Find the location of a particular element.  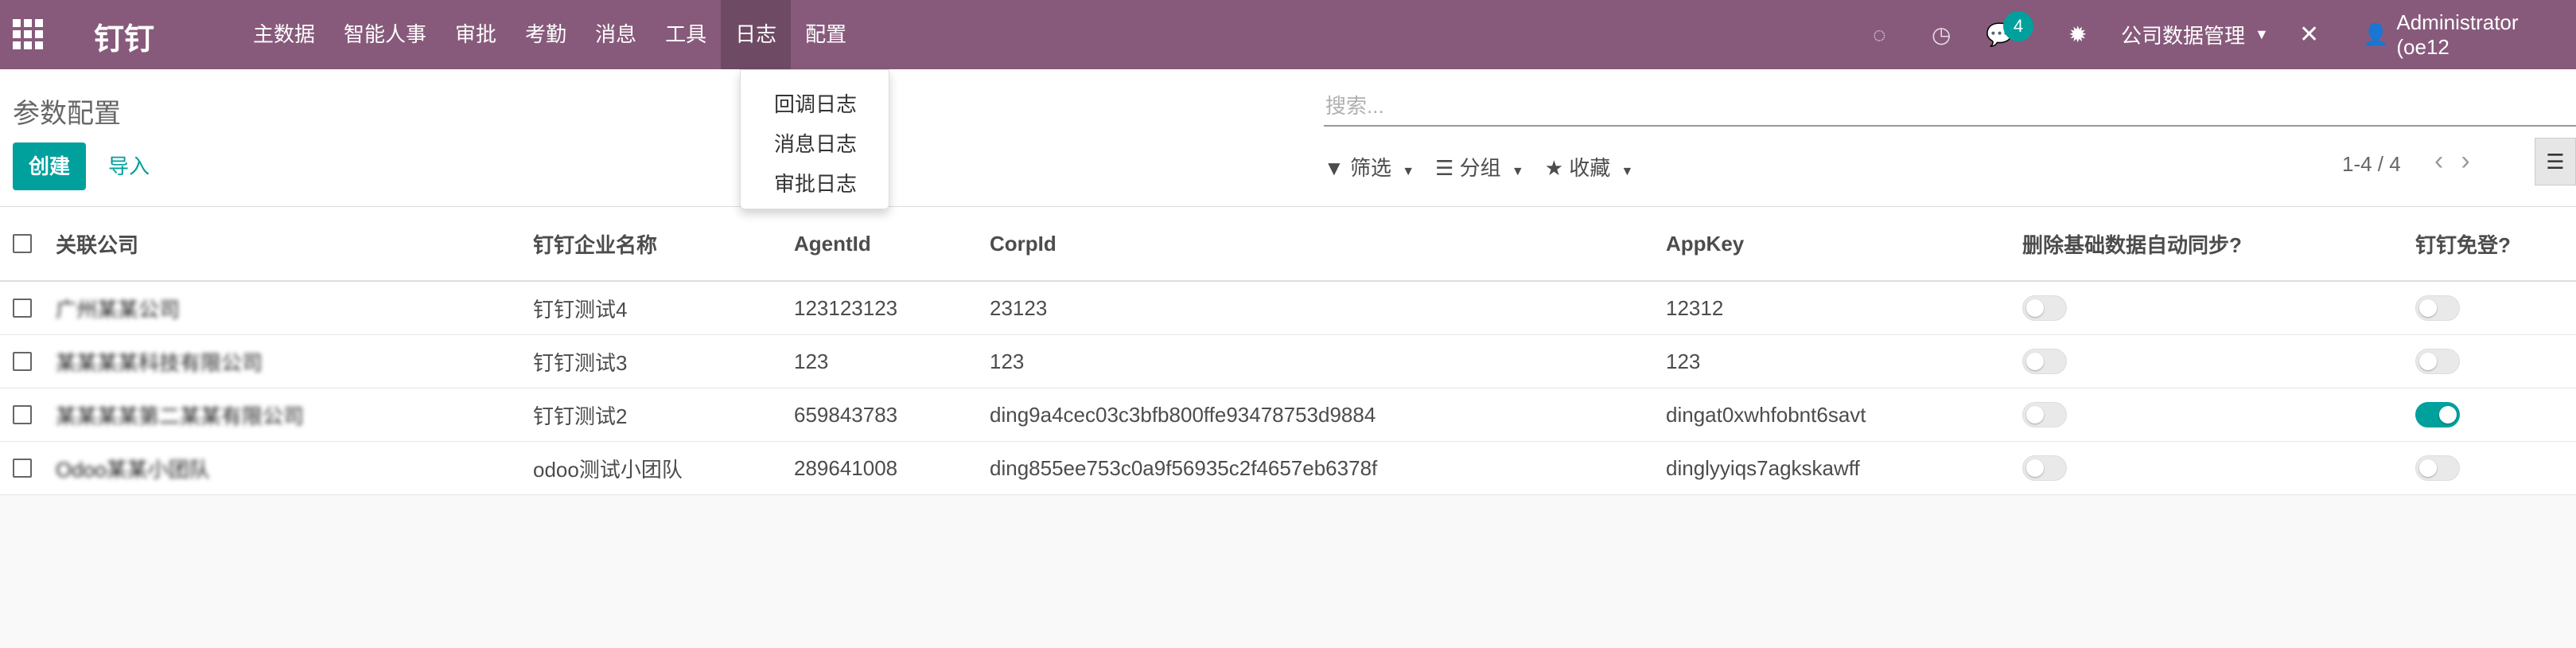

tools-icon: ✕ is located at coordinates (2309, 34).